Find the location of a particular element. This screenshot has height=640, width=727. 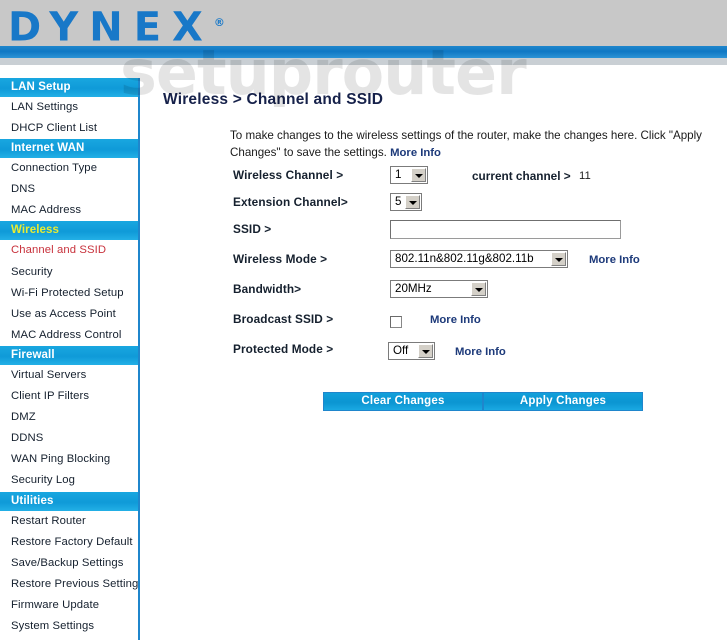

row-bandwidth: Bandwidth> 20MHz is located at coordinates (434, 292).